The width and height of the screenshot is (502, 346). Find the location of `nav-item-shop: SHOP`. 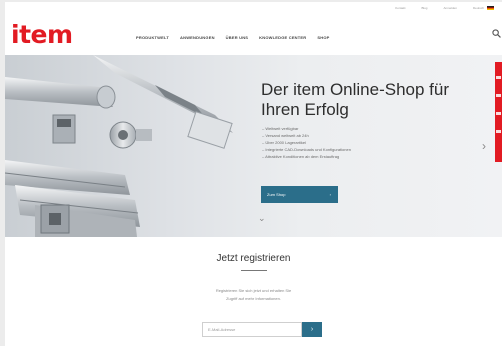

nav-item-shop: SHOP is located at coordinates (323, 37).